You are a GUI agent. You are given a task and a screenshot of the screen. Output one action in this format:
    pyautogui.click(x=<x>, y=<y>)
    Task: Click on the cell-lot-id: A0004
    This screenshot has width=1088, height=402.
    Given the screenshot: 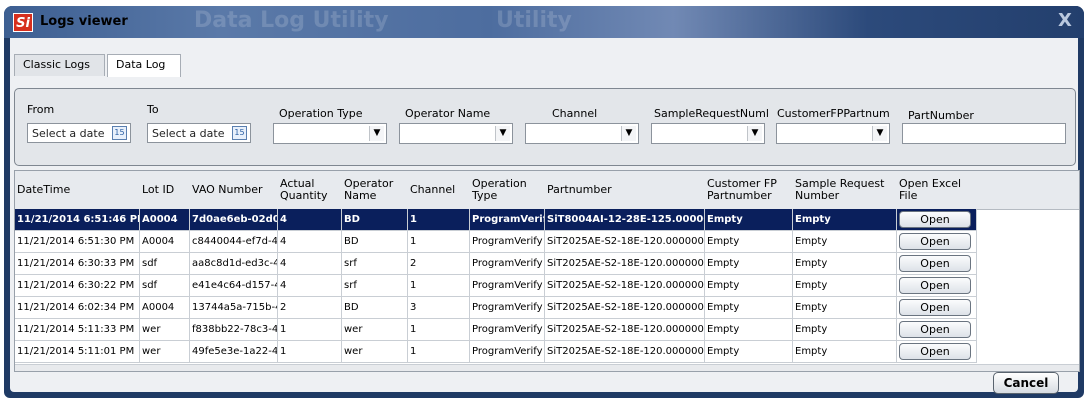 What is the action you would take?
    pyautogui.click(x=165, y=308)
    